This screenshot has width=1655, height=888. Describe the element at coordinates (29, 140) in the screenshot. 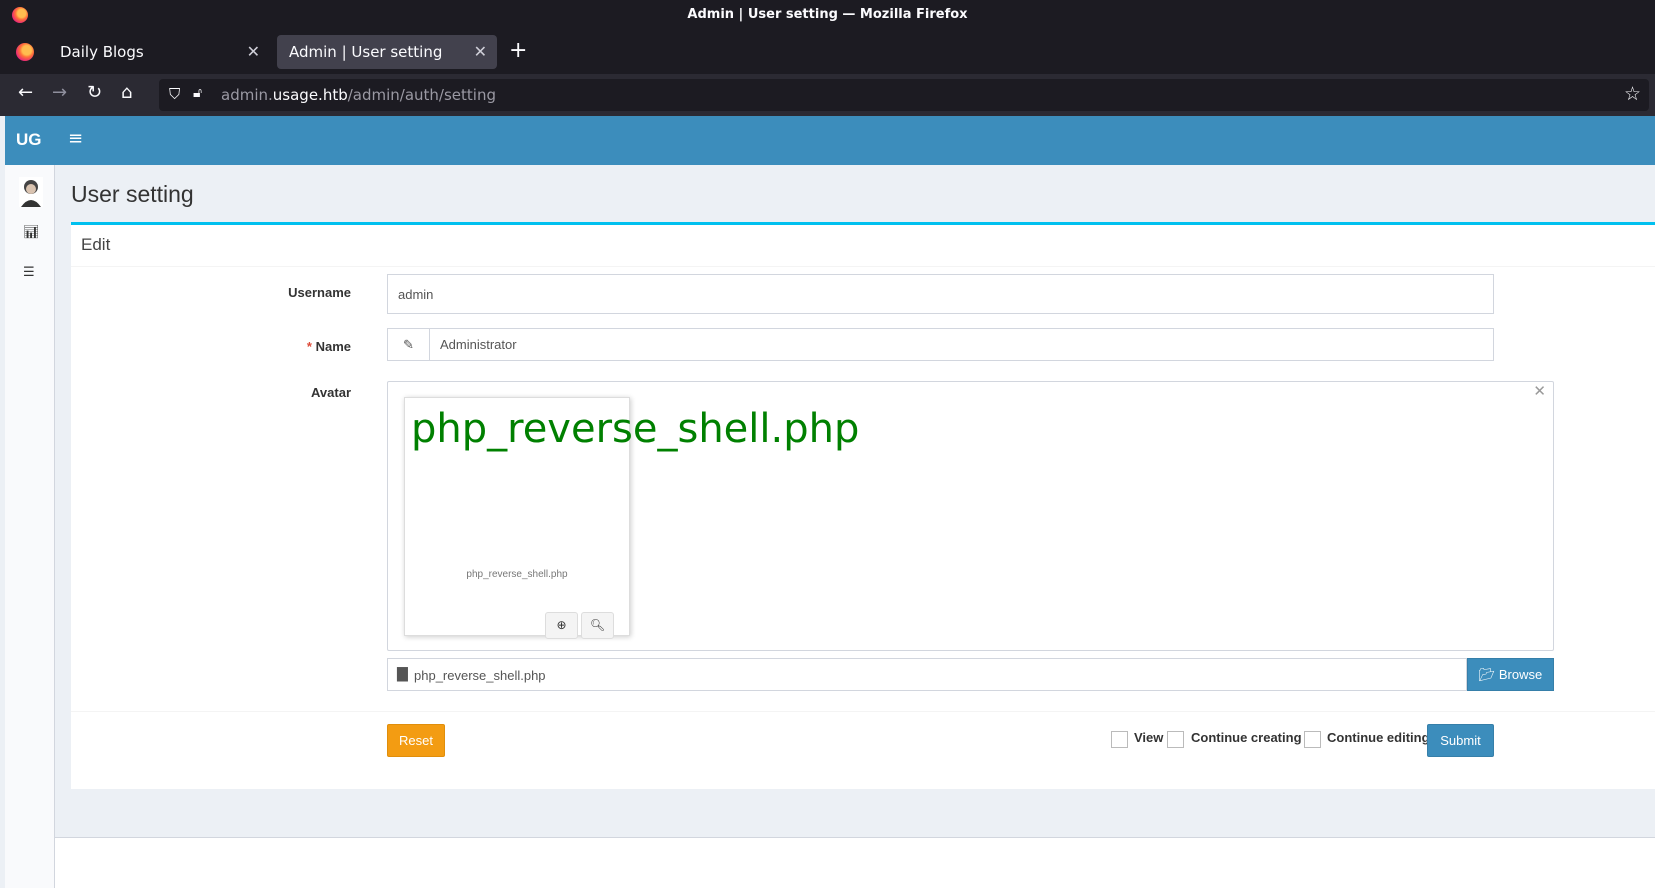

I see `logo: UG` at that location.